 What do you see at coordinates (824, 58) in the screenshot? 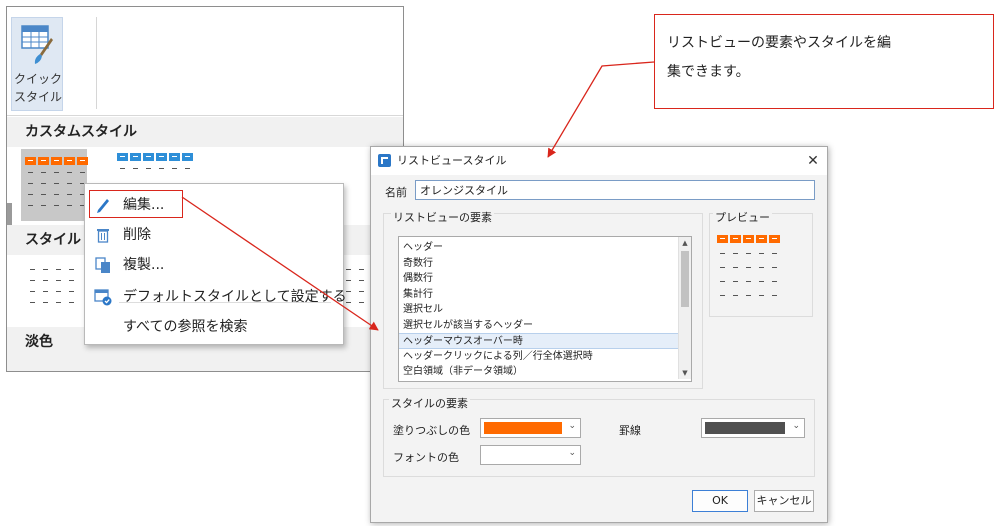
I see `callout-text: リストビューの要素やスタイルを編 集できます。` at bounding box center [824, 58].